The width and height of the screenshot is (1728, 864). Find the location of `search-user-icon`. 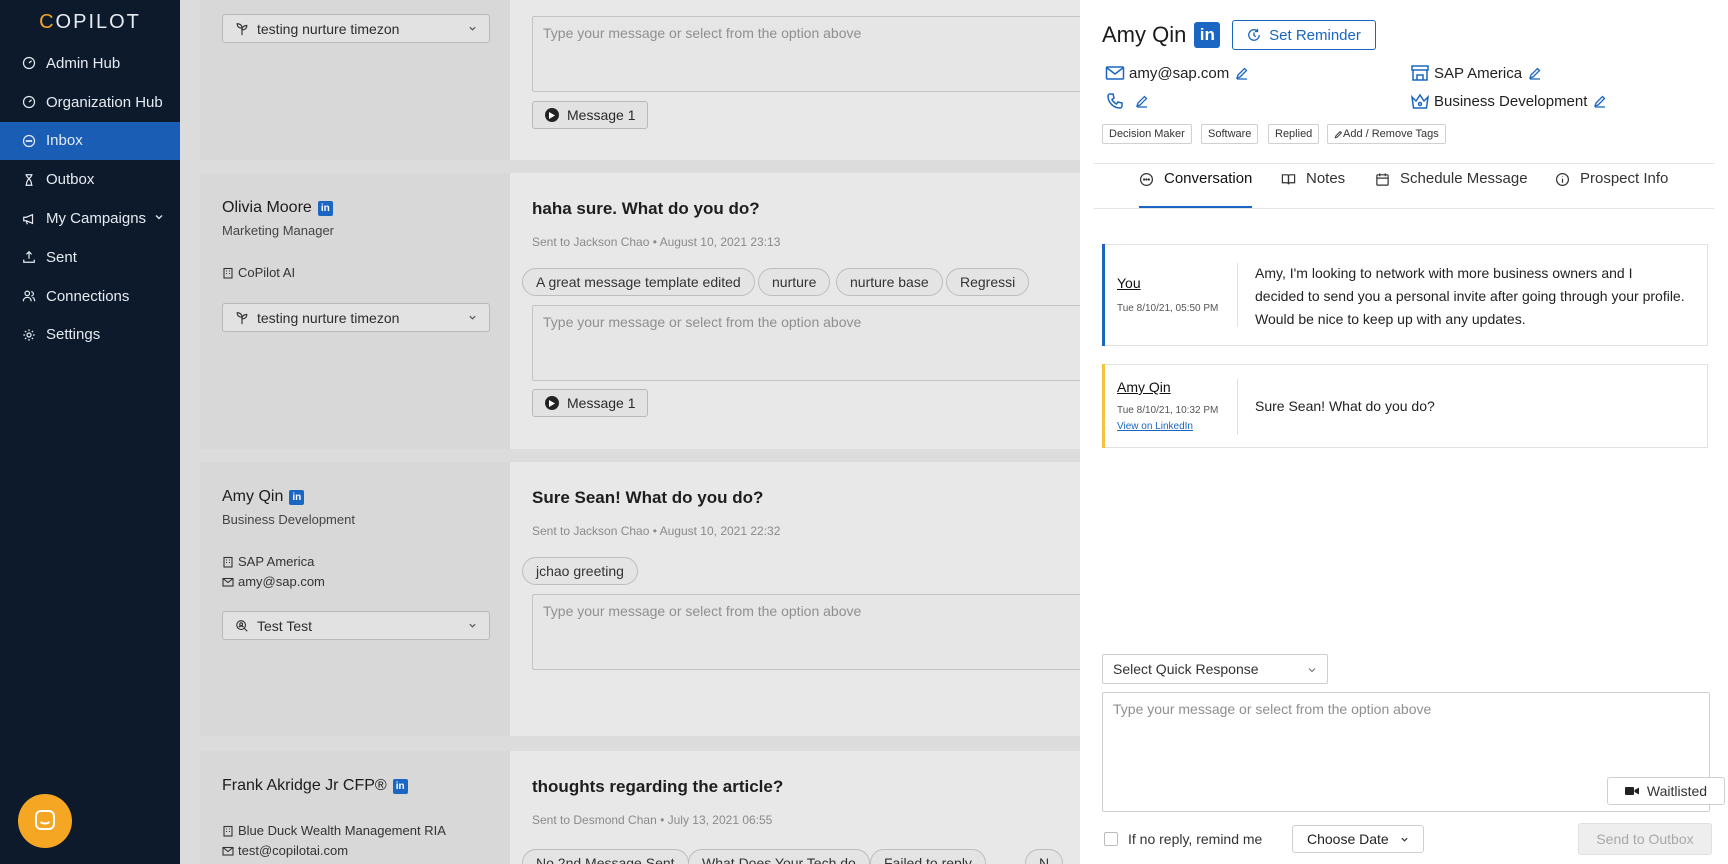

search-user-icon is located at coordinates (242, 626).